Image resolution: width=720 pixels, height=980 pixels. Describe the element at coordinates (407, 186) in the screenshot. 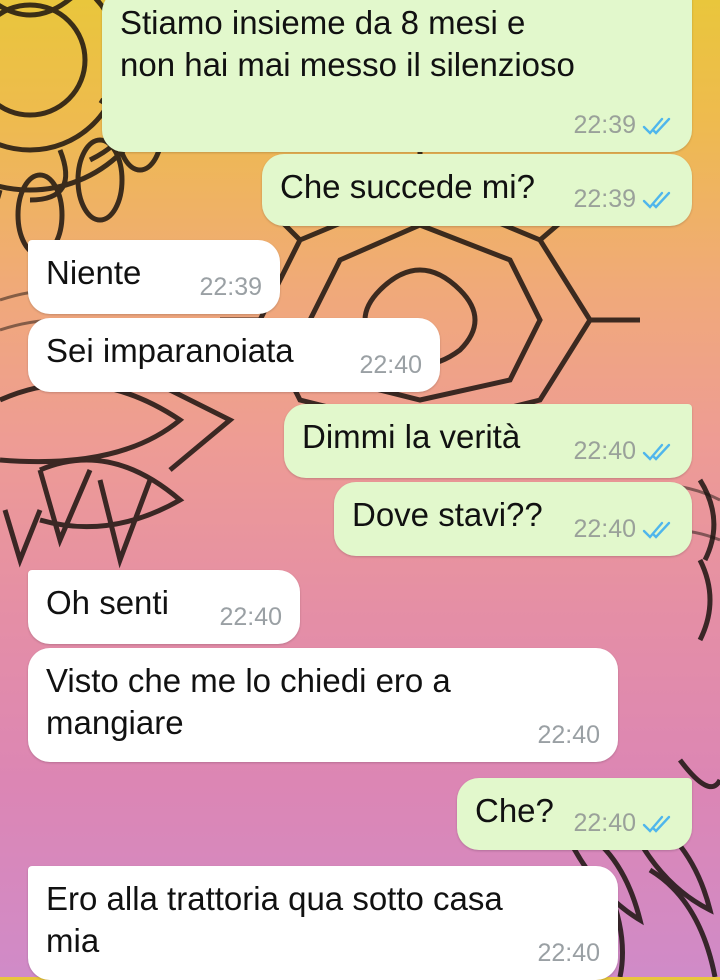

I see `message-text: Che succede mi?` at that location.